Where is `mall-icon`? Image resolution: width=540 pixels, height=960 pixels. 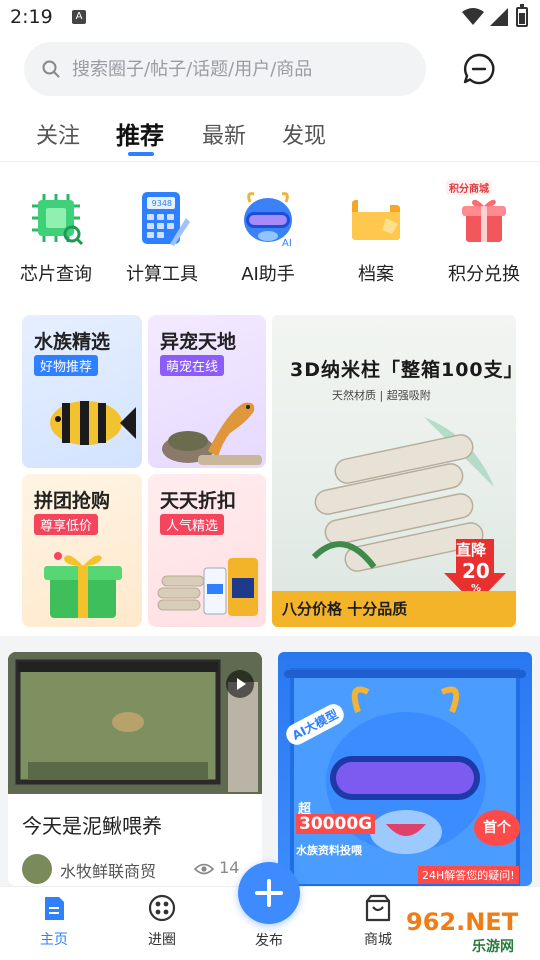
mall-icon is located at coordinates (378, 908).